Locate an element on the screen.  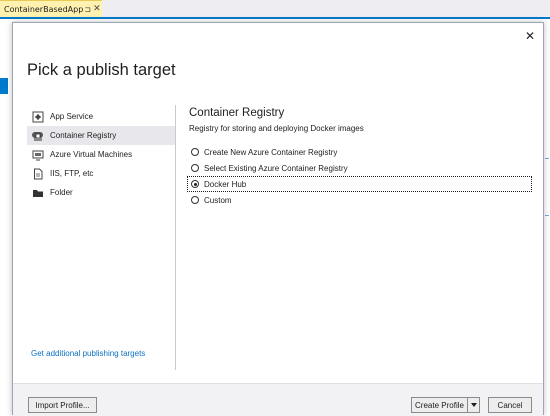
close-tab-icon: ✕ is located at coordinates (97, 9).